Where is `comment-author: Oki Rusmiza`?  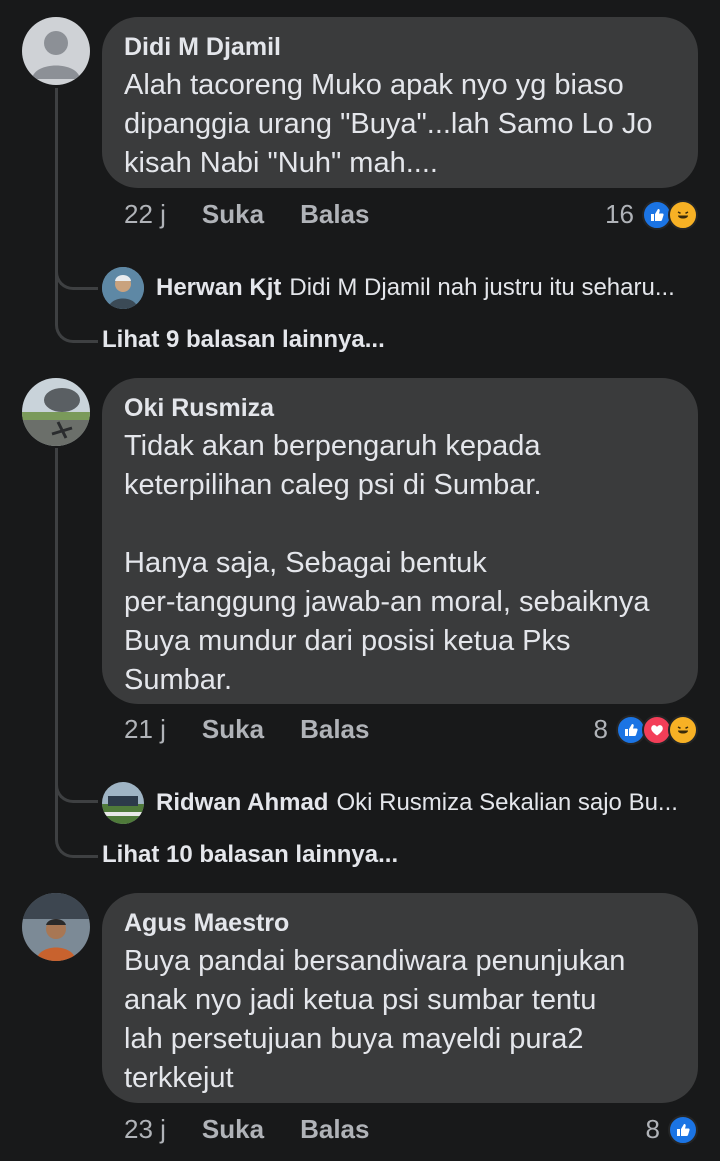
comment-author: Oki Rusmiza is located at coordinates (400, 408).